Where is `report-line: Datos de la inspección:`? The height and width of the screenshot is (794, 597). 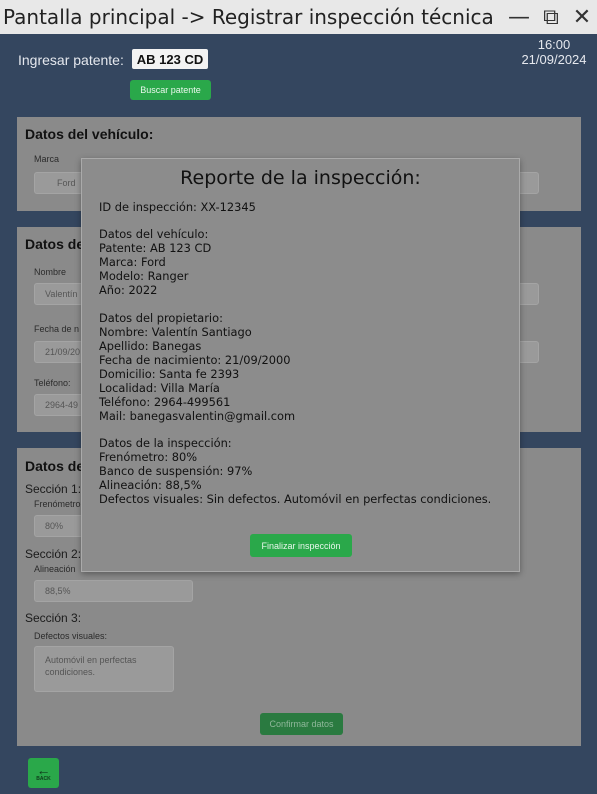 report-line: Datos de la inspección: is located at coordinates (165, 443).